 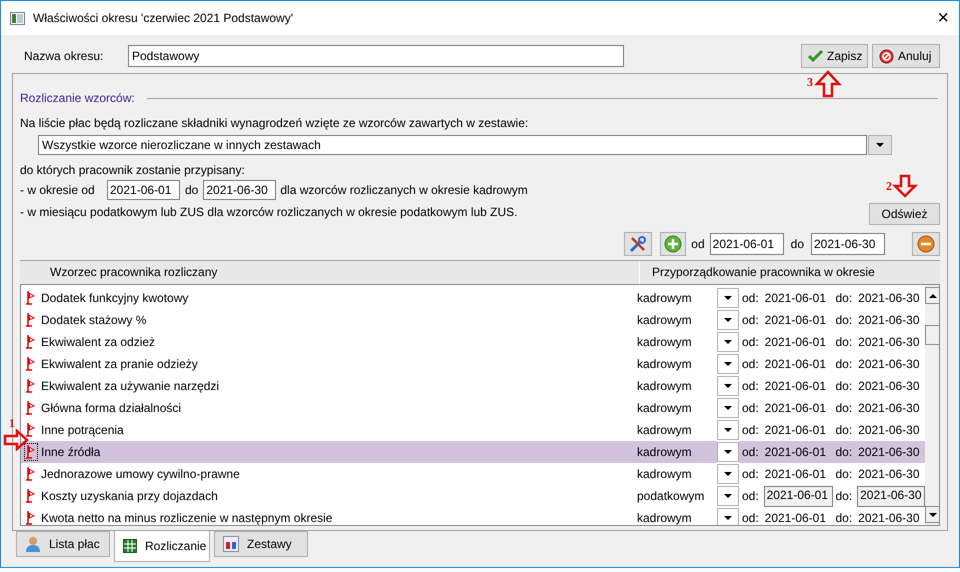 I want to click on table-row: Jednorazowe umowy cywilno-prawne kadrowym, so click(x=369, y=474).